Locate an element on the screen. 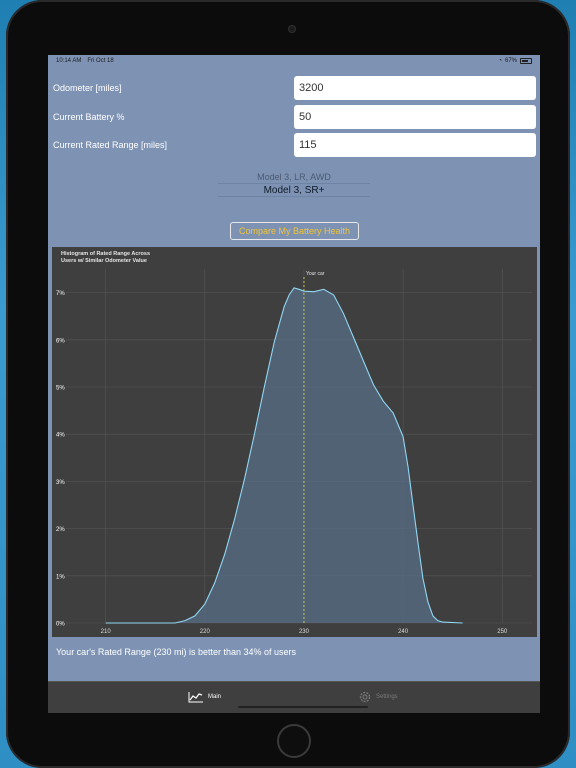 This screenshot has height=768, width=576. x-tick-label: 220 is located at coordinates (205, 632).